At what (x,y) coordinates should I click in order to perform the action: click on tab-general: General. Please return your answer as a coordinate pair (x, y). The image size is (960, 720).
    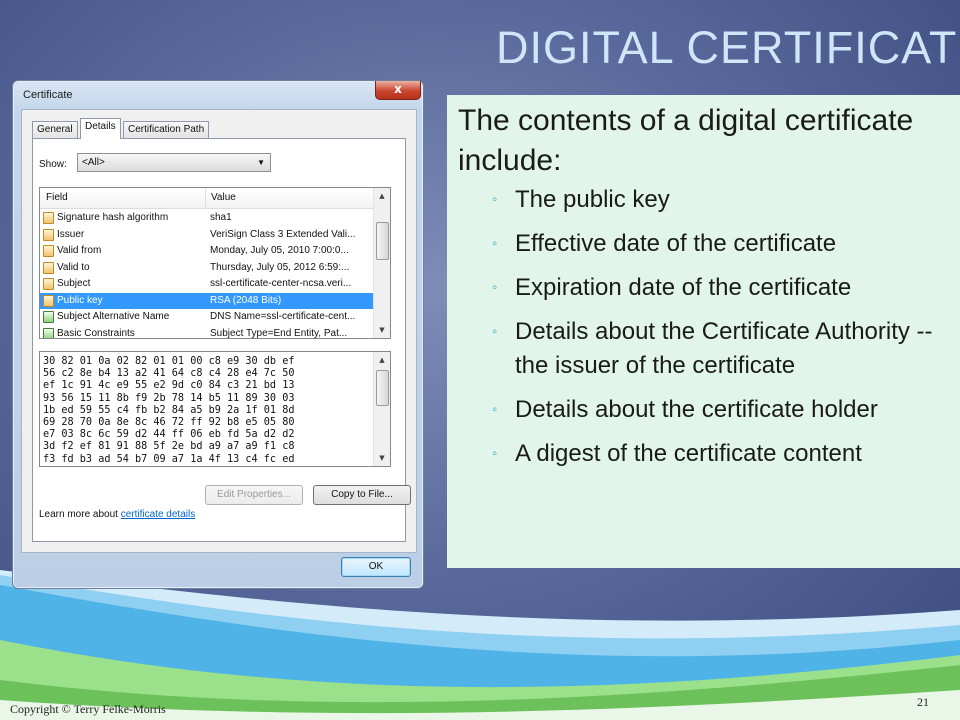
    Looking at the image, I should click on (55, 129).